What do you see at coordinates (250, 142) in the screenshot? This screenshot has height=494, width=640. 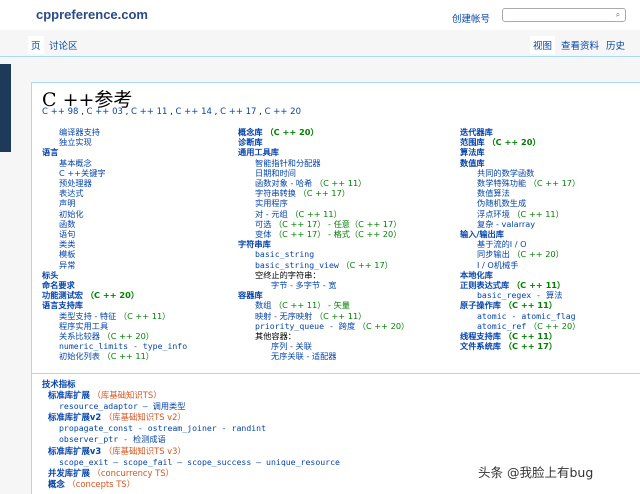 I see `item-link: 诊断库` at bounding box center [250, 142].